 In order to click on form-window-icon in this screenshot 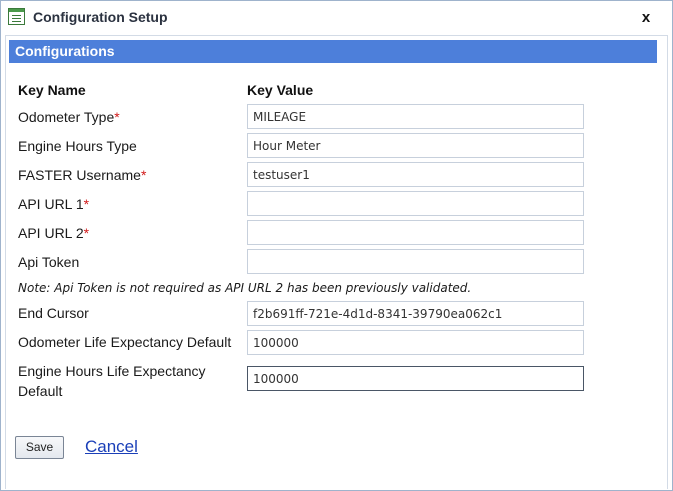, I will do `click(16, 16)`.